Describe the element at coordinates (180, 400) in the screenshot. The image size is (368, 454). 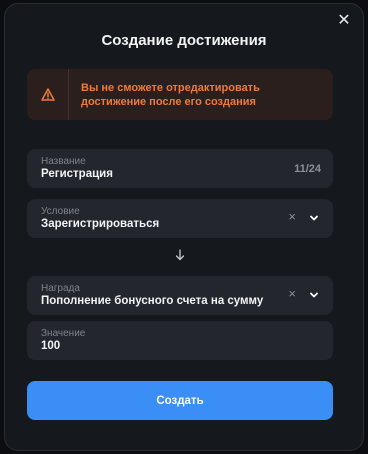
I see `create-button: Создать` at that location.